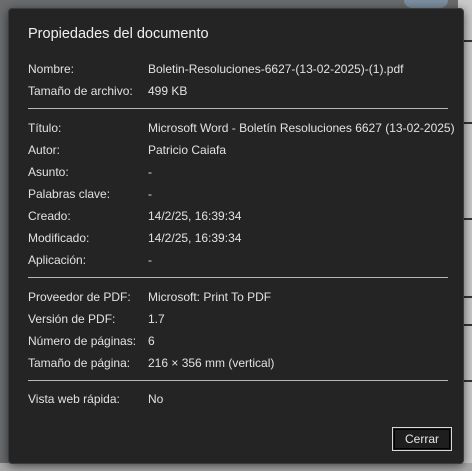 This screenshot has width=472, height=471. I want to click on web-section: Vista web rápida: No, so click(238, 399).